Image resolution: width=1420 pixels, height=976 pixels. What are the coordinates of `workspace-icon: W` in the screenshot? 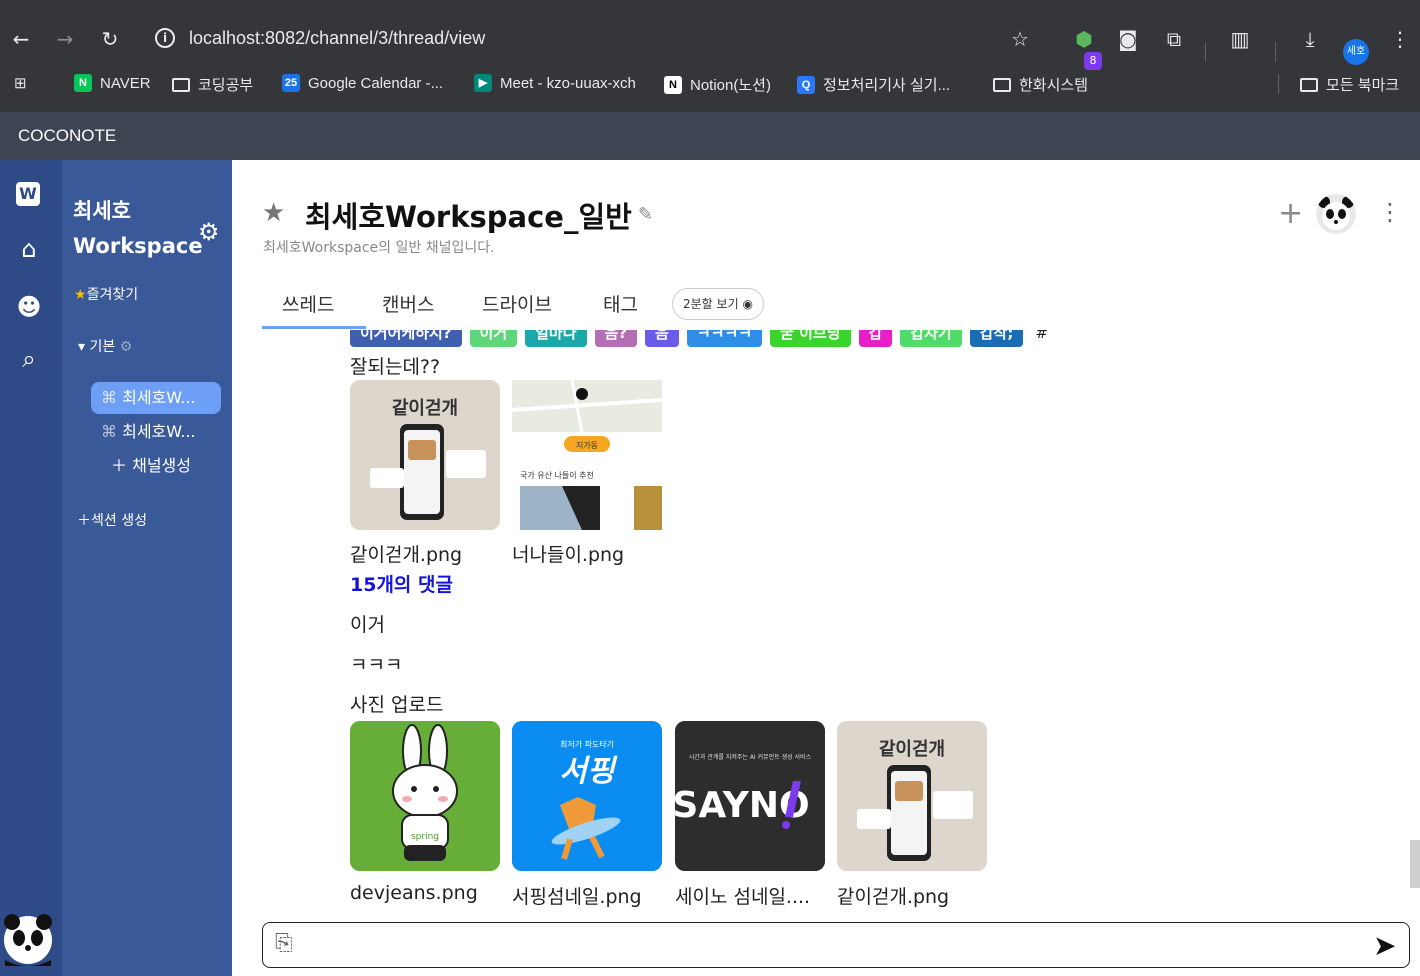 It's located at (28, 194).